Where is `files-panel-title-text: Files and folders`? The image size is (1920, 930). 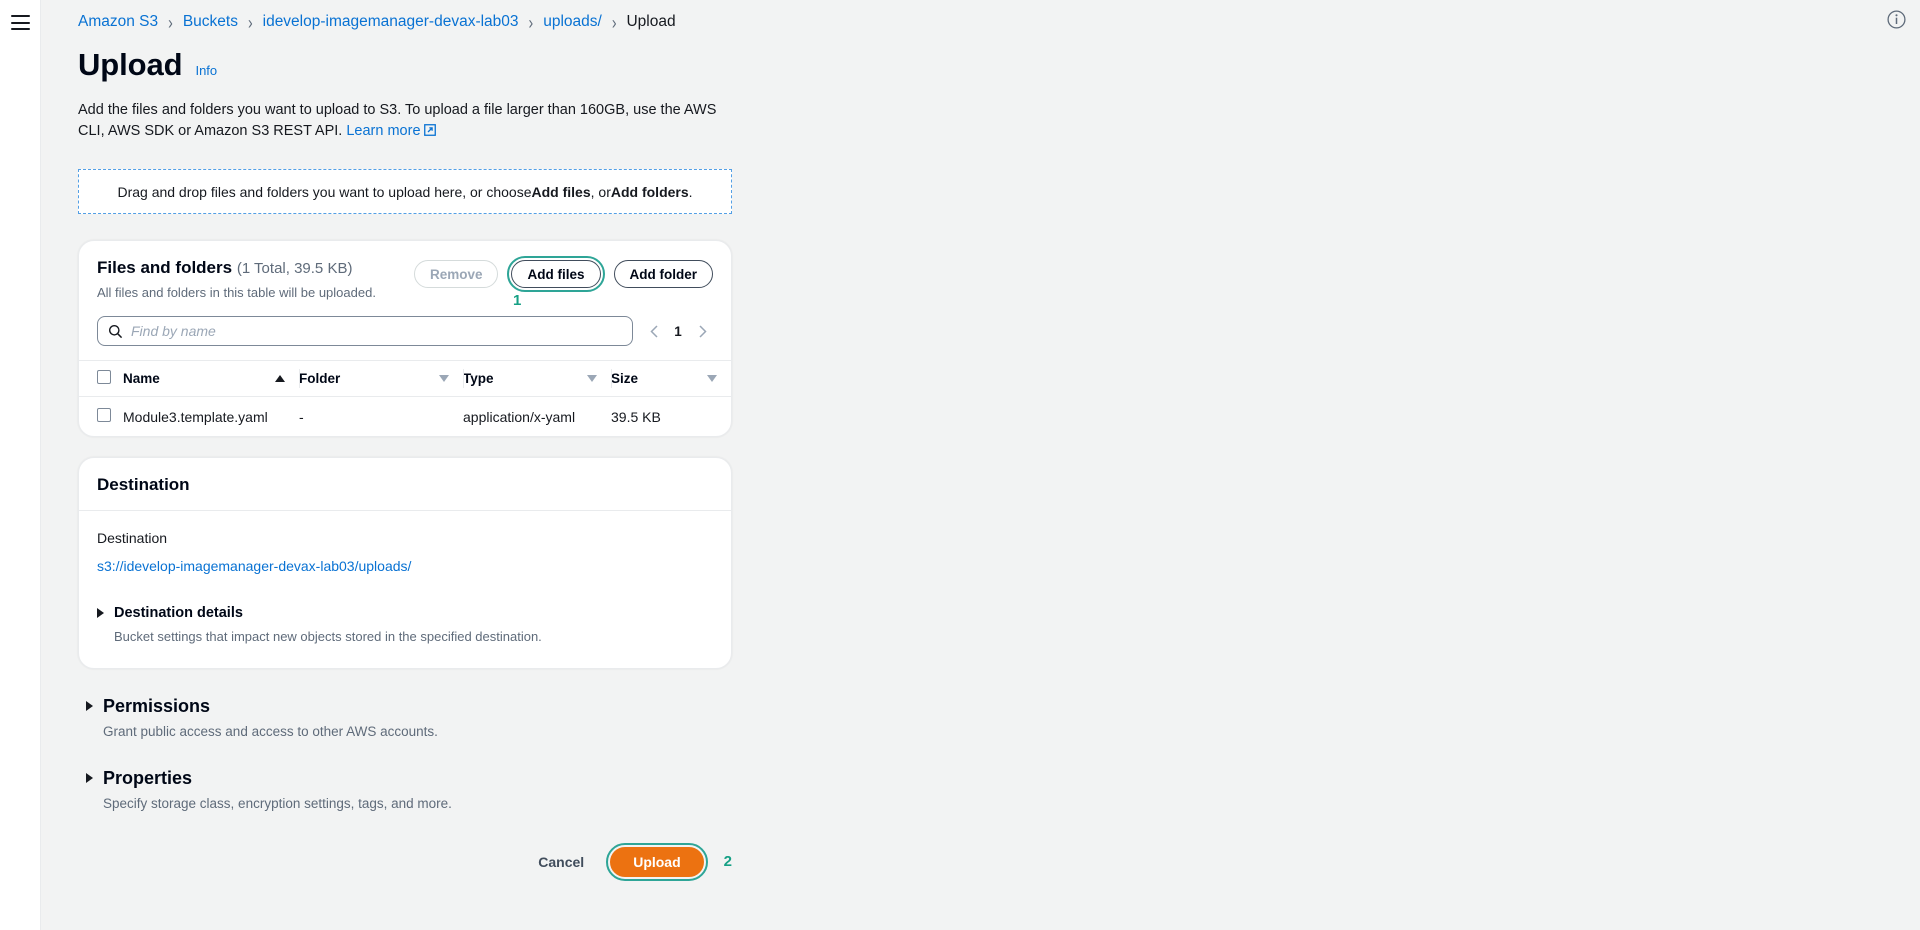
files-panel-title-text: Files and folders is located at coordinates (165, 267).